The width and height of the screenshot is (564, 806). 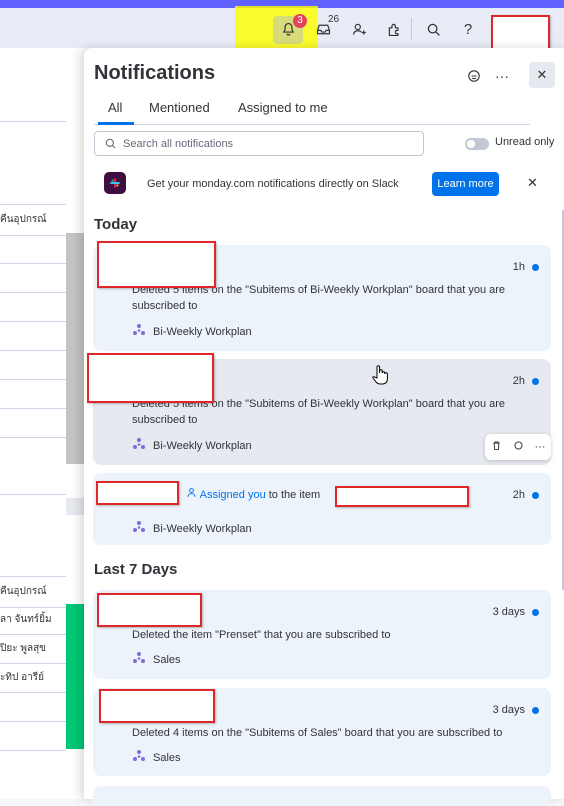 I want to click on feedback-icon, so click(x=474, y=76).